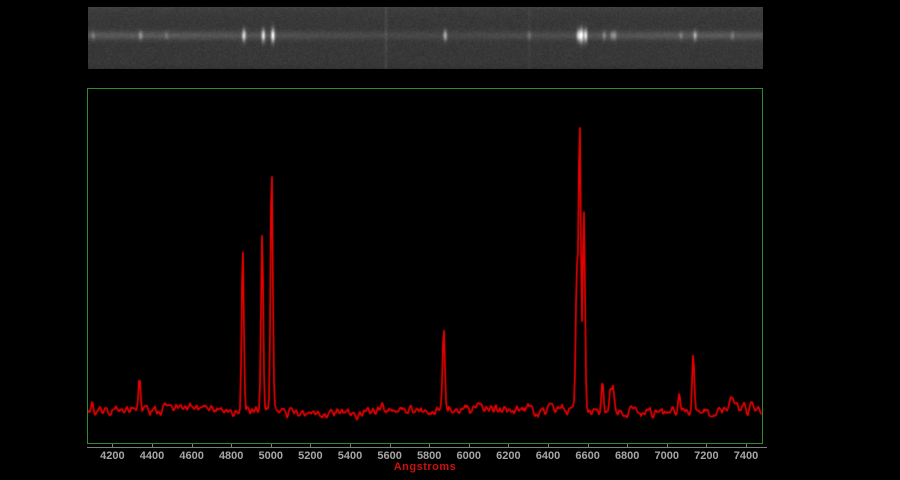 The width and height of the screenshot is (900, 480). What do you see at coordinates (425, 38) in the screenshot?
I see `spectrum-2d-strip` at bounding box center [425, 38].